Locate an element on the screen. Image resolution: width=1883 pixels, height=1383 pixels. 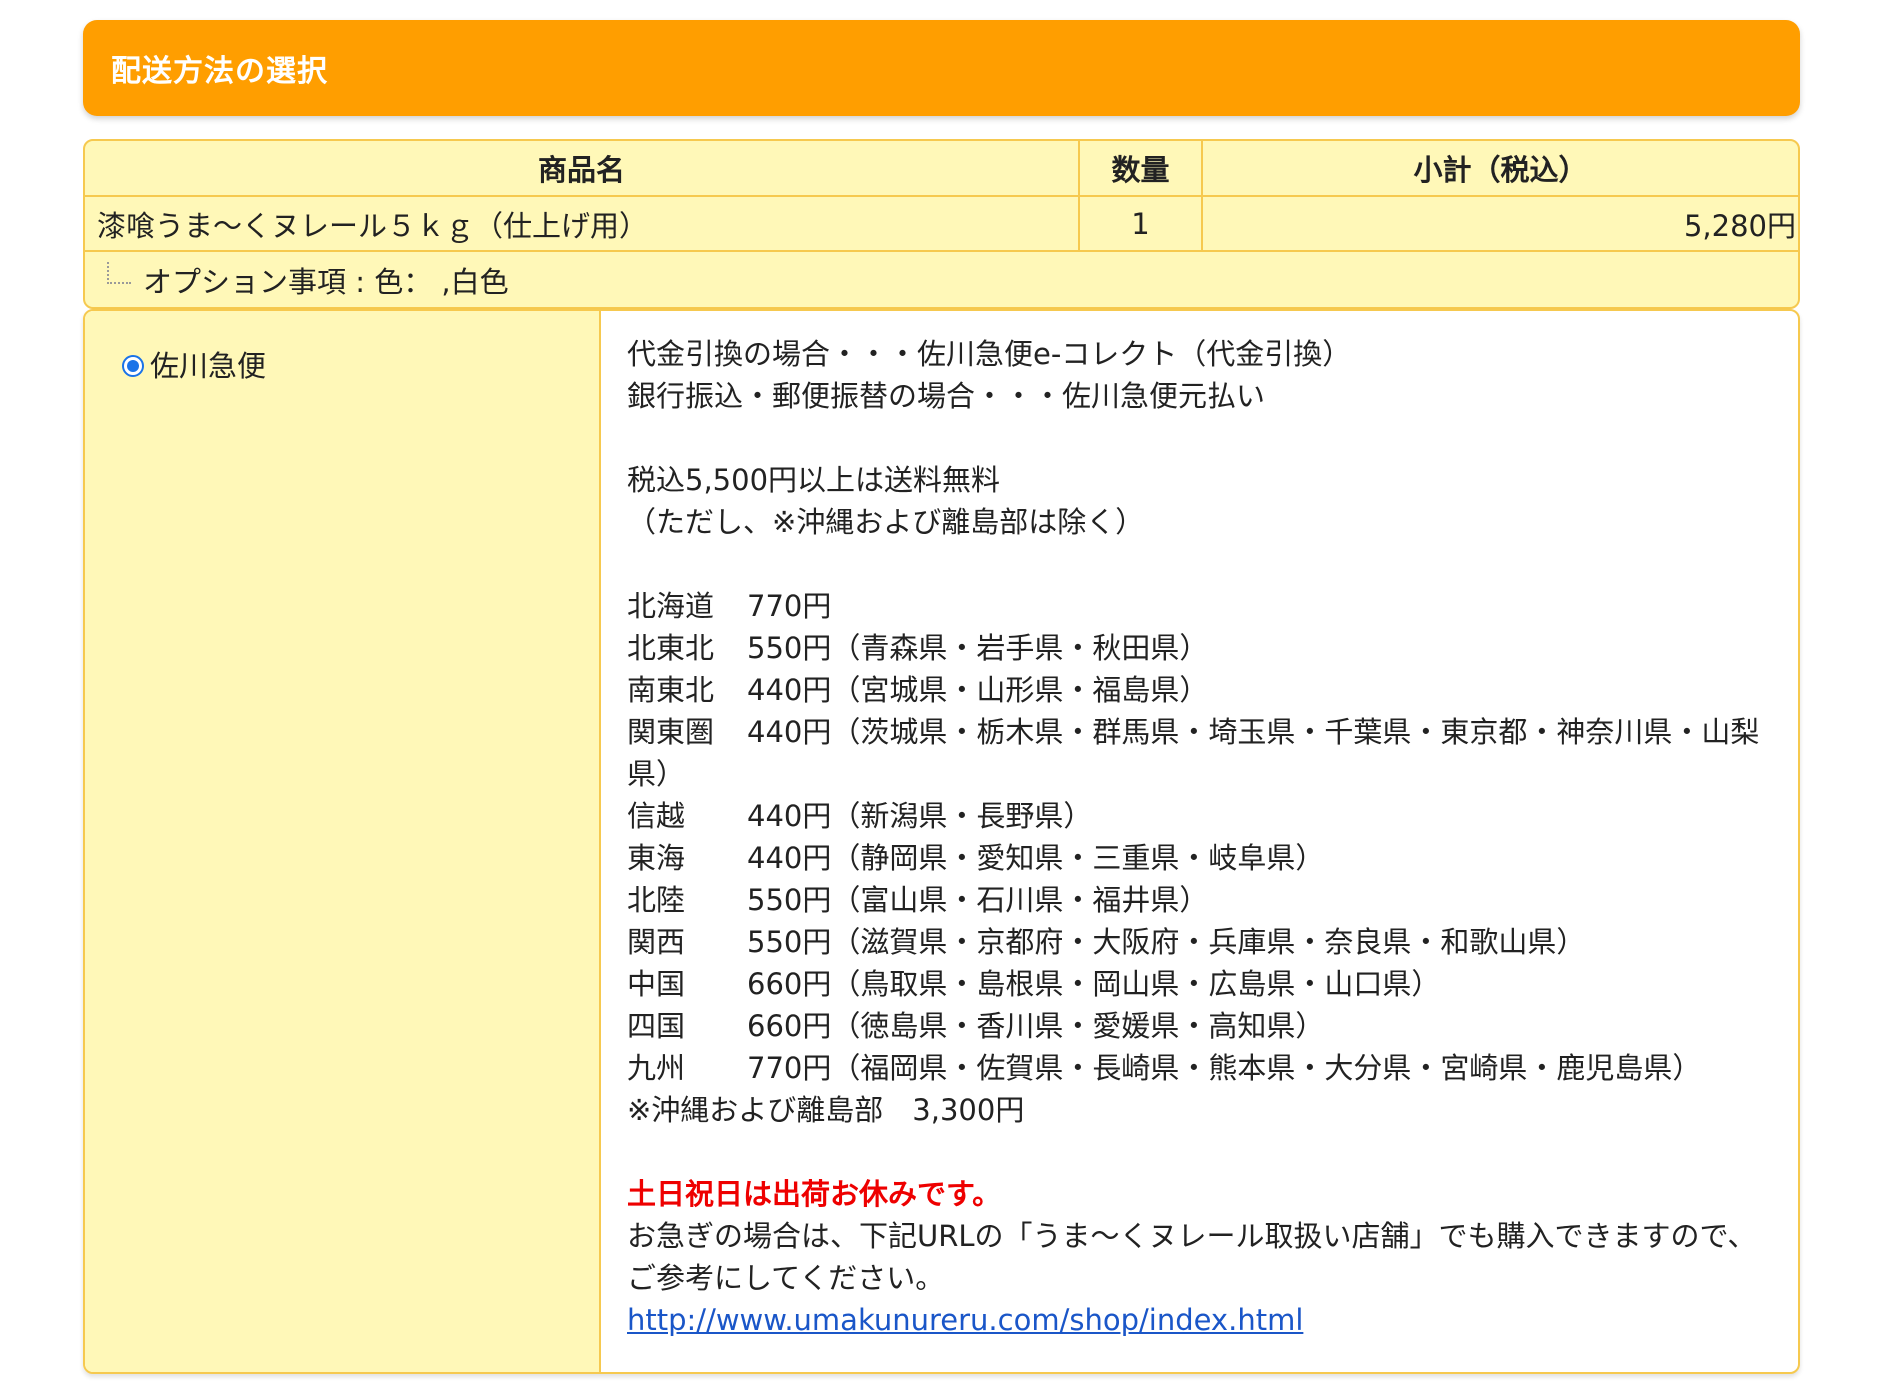
rate-row: 信越 440円（新潟県・長野県） is located at coordinates (1199, 816).